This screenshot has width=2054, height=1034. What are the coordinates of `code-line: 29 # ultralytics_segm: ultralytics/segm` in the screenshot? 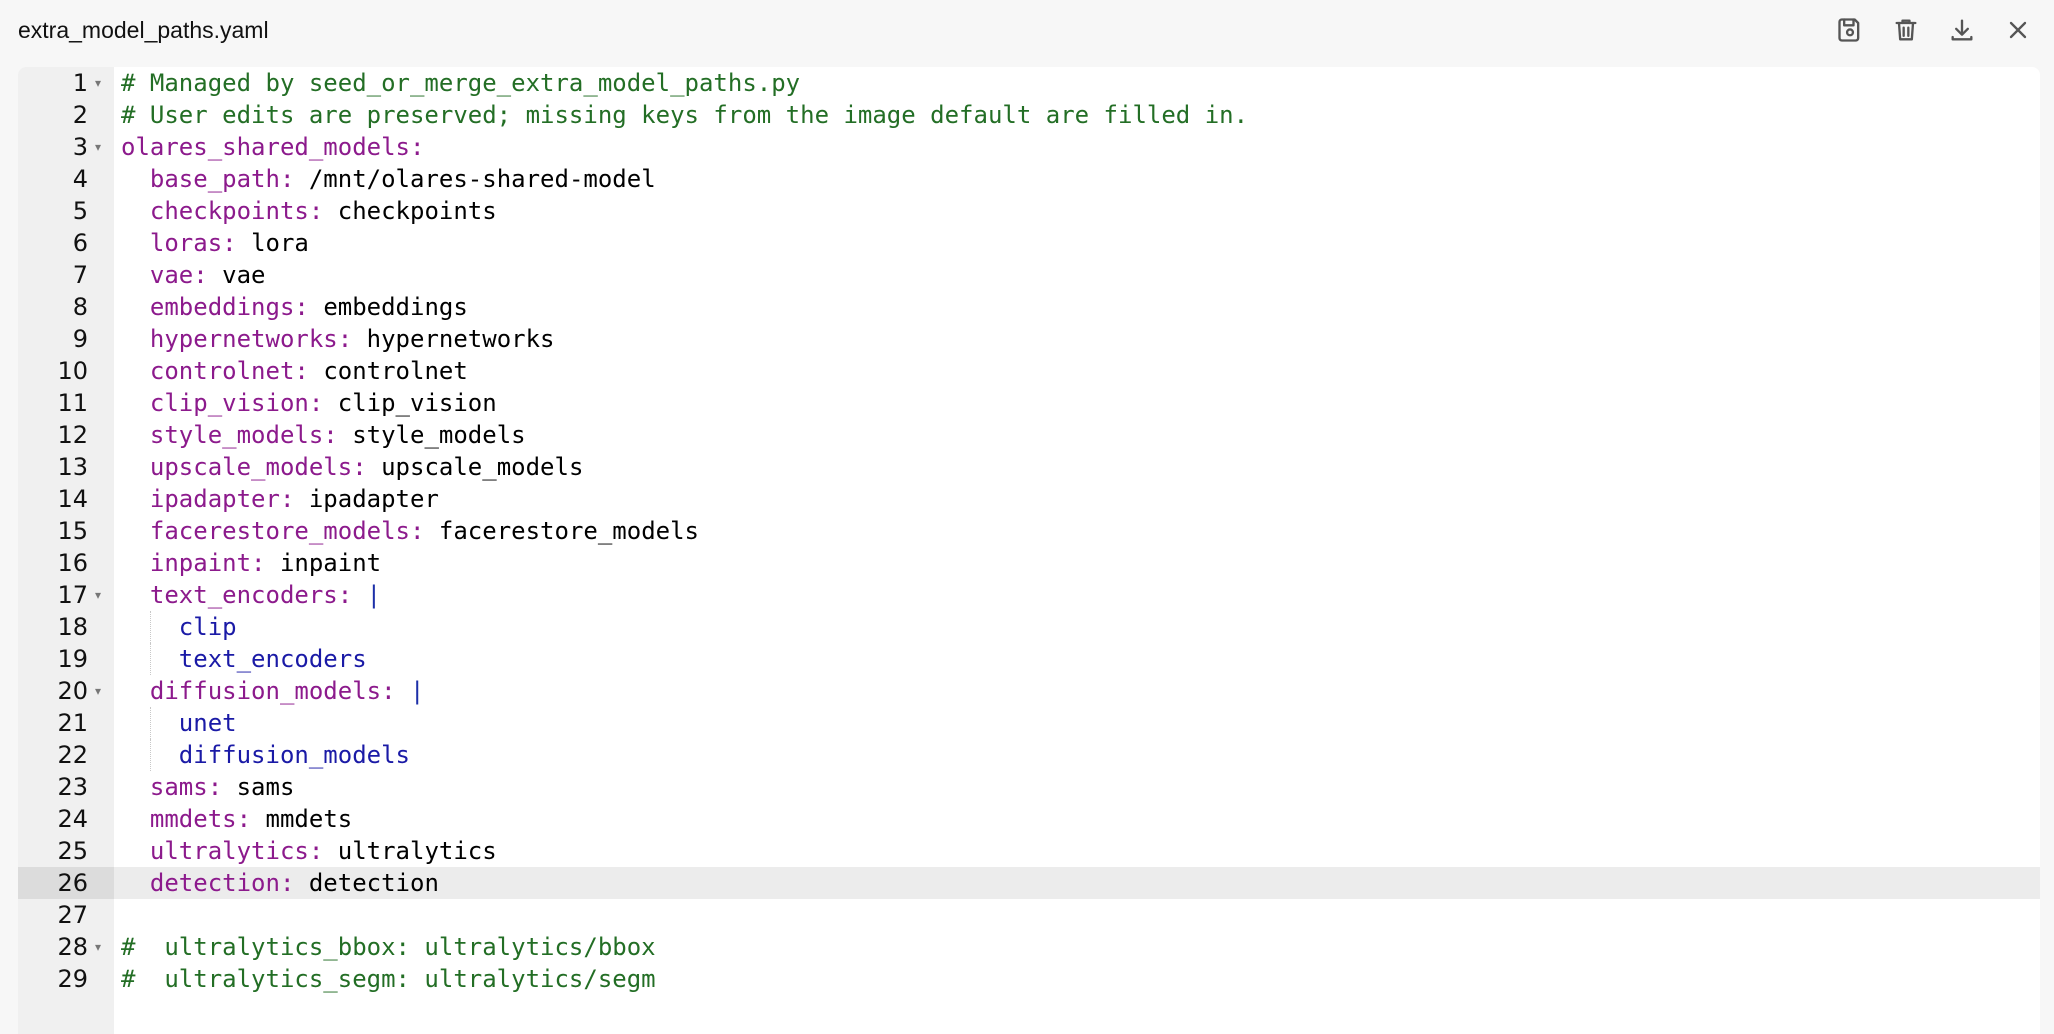 It's located at (1029, 979).